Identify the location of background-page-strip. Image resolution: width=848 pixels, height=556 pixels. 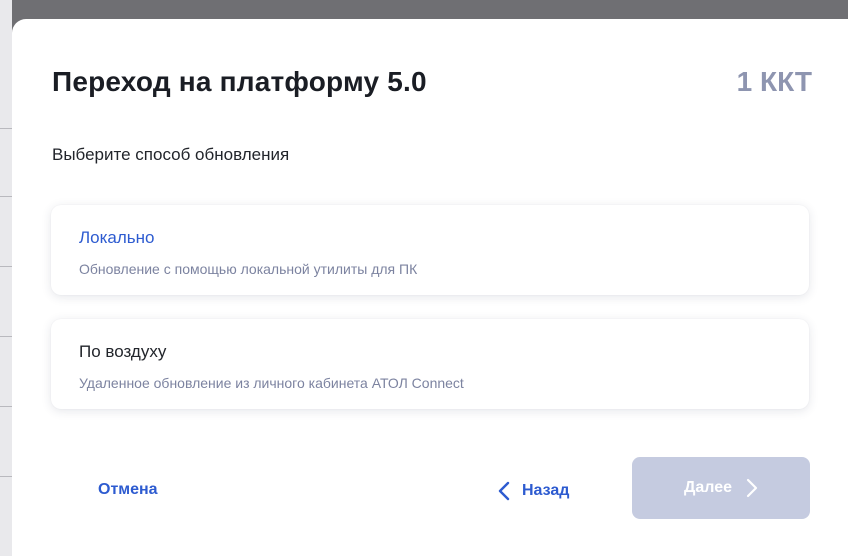
(6, 278).